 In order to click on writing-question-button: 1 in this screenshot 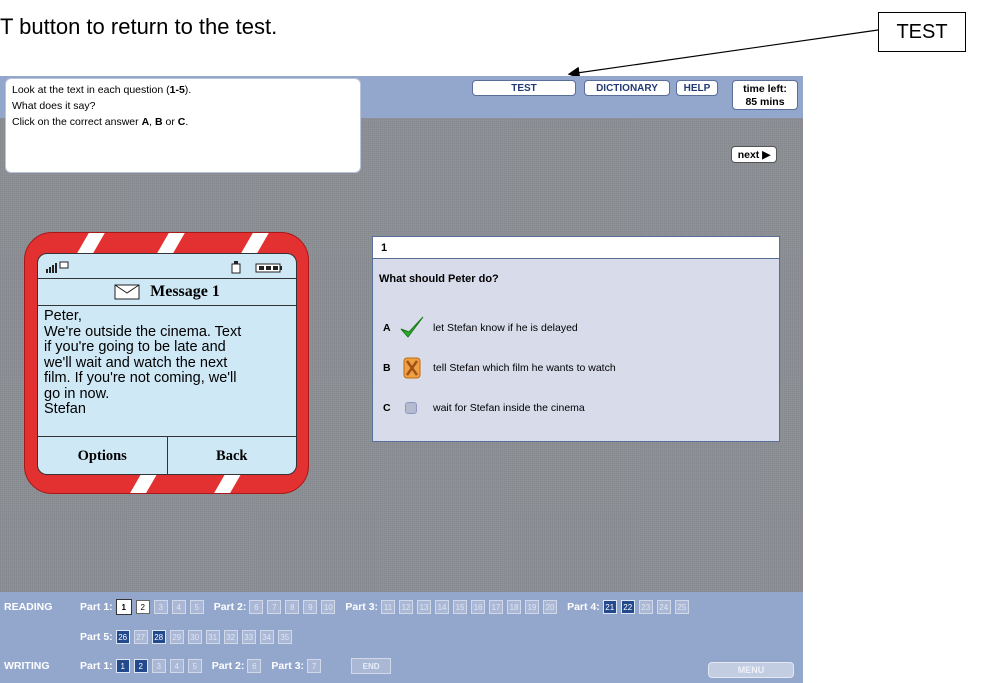, I will do `click(122, 666)`.